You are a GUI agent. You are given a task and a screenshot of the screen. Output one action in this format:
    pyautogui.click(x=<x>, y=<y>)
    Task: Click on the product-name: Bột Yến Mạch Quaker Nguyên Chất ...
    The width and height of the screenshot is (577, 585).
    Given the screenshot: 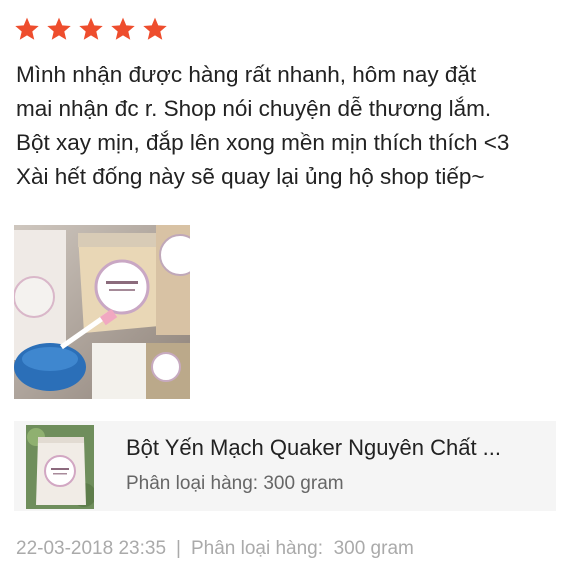 What is the action you would take?
    pyautogui.click(x=314, y=447)
    